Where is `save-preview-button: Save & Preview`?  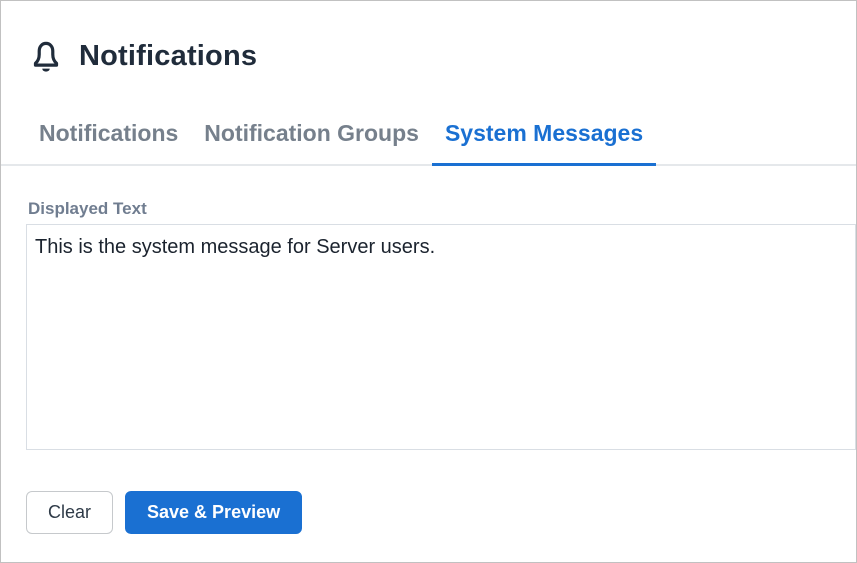 save-preview-button: Save & Preview is located at coordinates (214, 512).